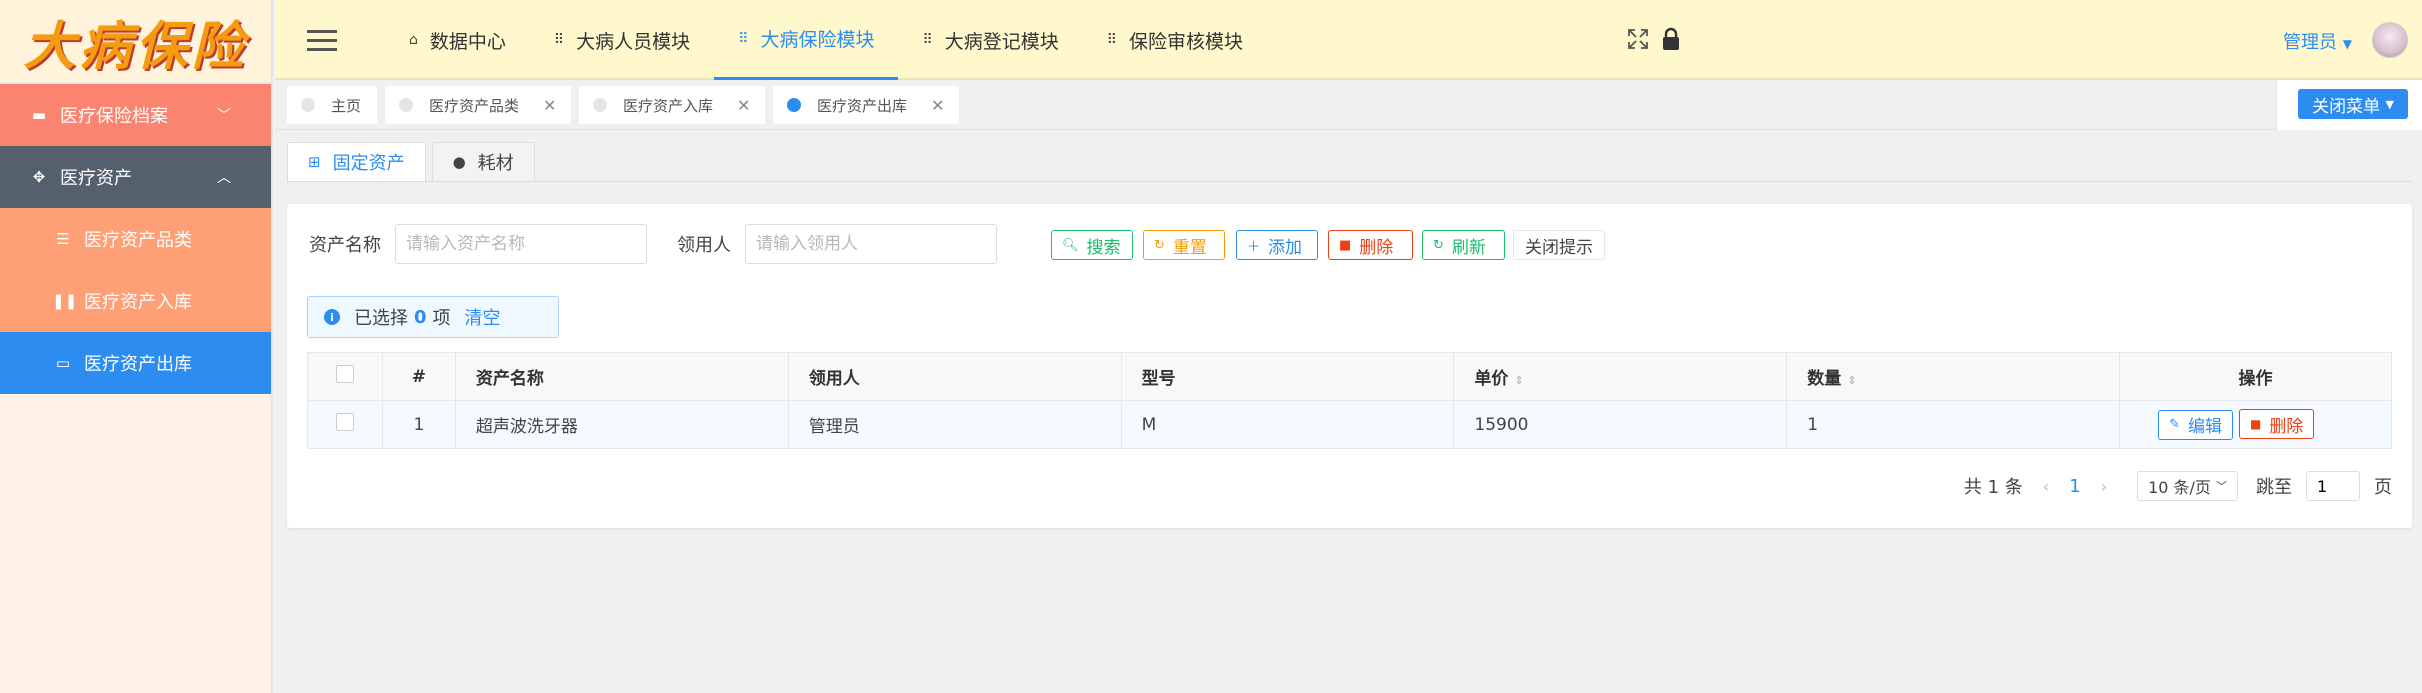  I want to click on pagination: 共 1 条 ‹ 1 › 10 条/页 ﹀ 跳至 页, so click(2178, 486).